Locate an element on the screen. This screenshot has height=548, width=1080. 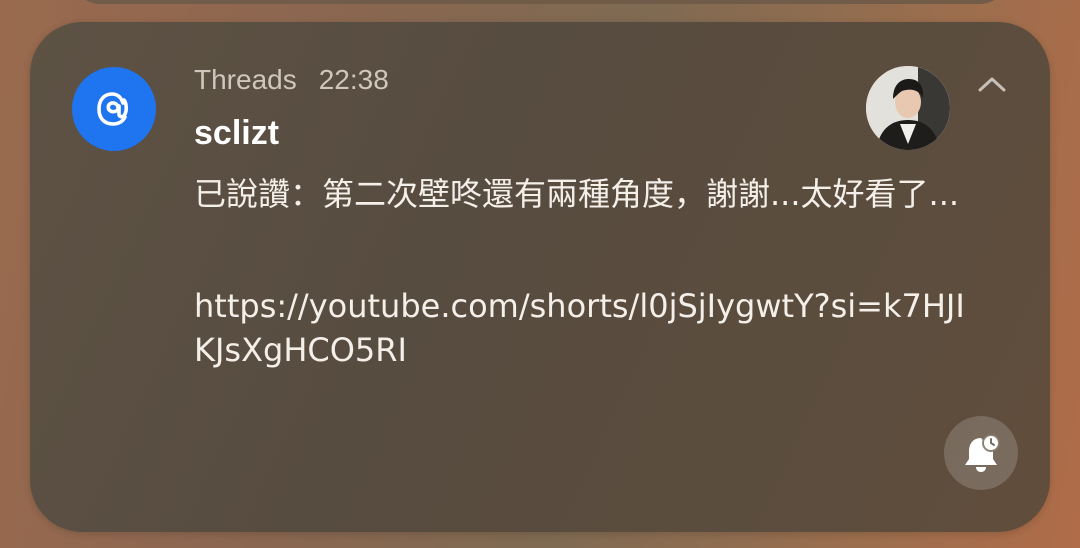
notification-header: Threads 22:38 is located at coordinates (291, 80).